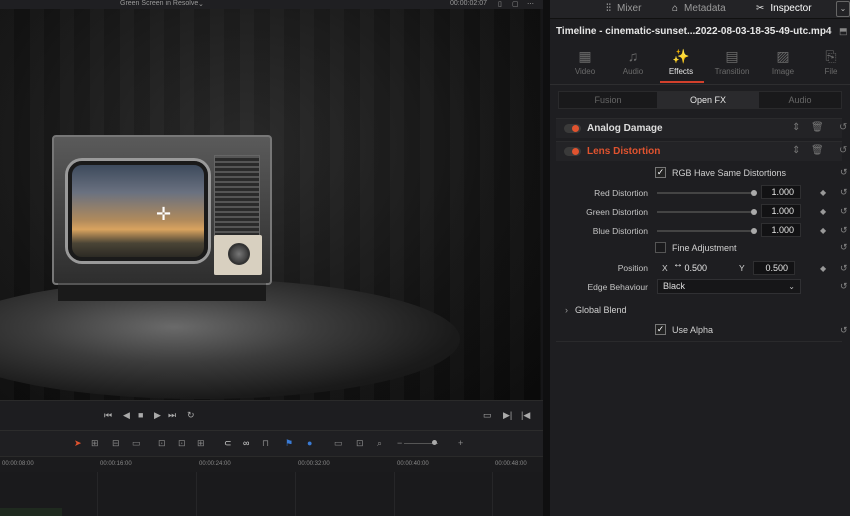  What do you see at coordinates (629, 8) in the screenshot?
I see `tab-mixer-label: Mixer` at bounding box center [629, 8].